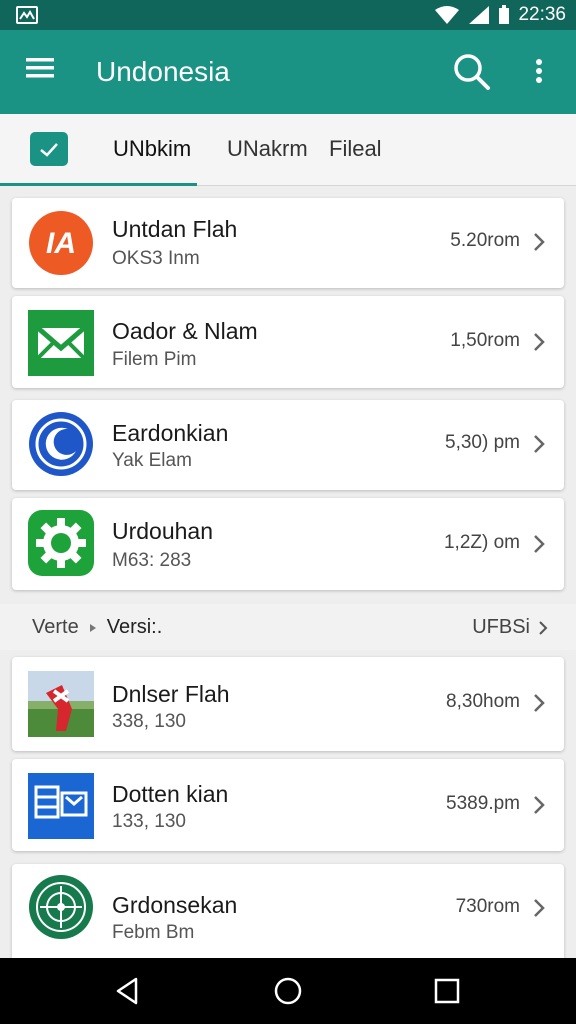  What do you see at coordinates (542, 14) in the screenshot?
I see `clock: 22:36` at bounding box center [542, 14].